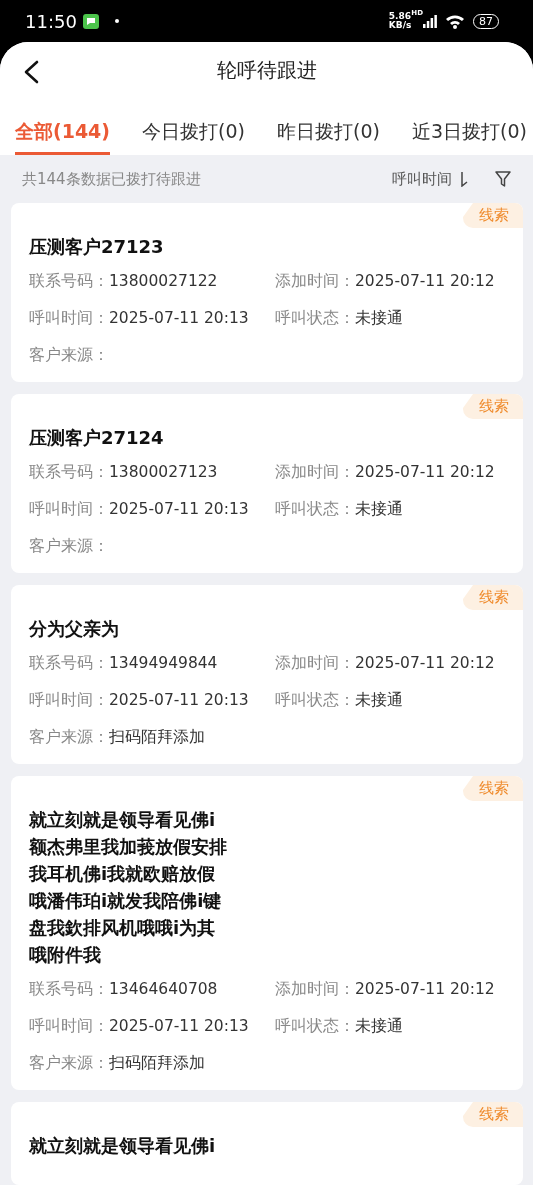 The image size is (533, 1185). What do you see at coordinates (267, 674) in the screenshot?
I see `lead-card: 线索 分为父亲为 联系号码：13494949844 添加时间：2025-07-11 20:12 呼叫时间：2025-07-11 20:13 呼叫状态：未接通 客户来源：扫码陌拜添加` at bounding box center [267, 674].